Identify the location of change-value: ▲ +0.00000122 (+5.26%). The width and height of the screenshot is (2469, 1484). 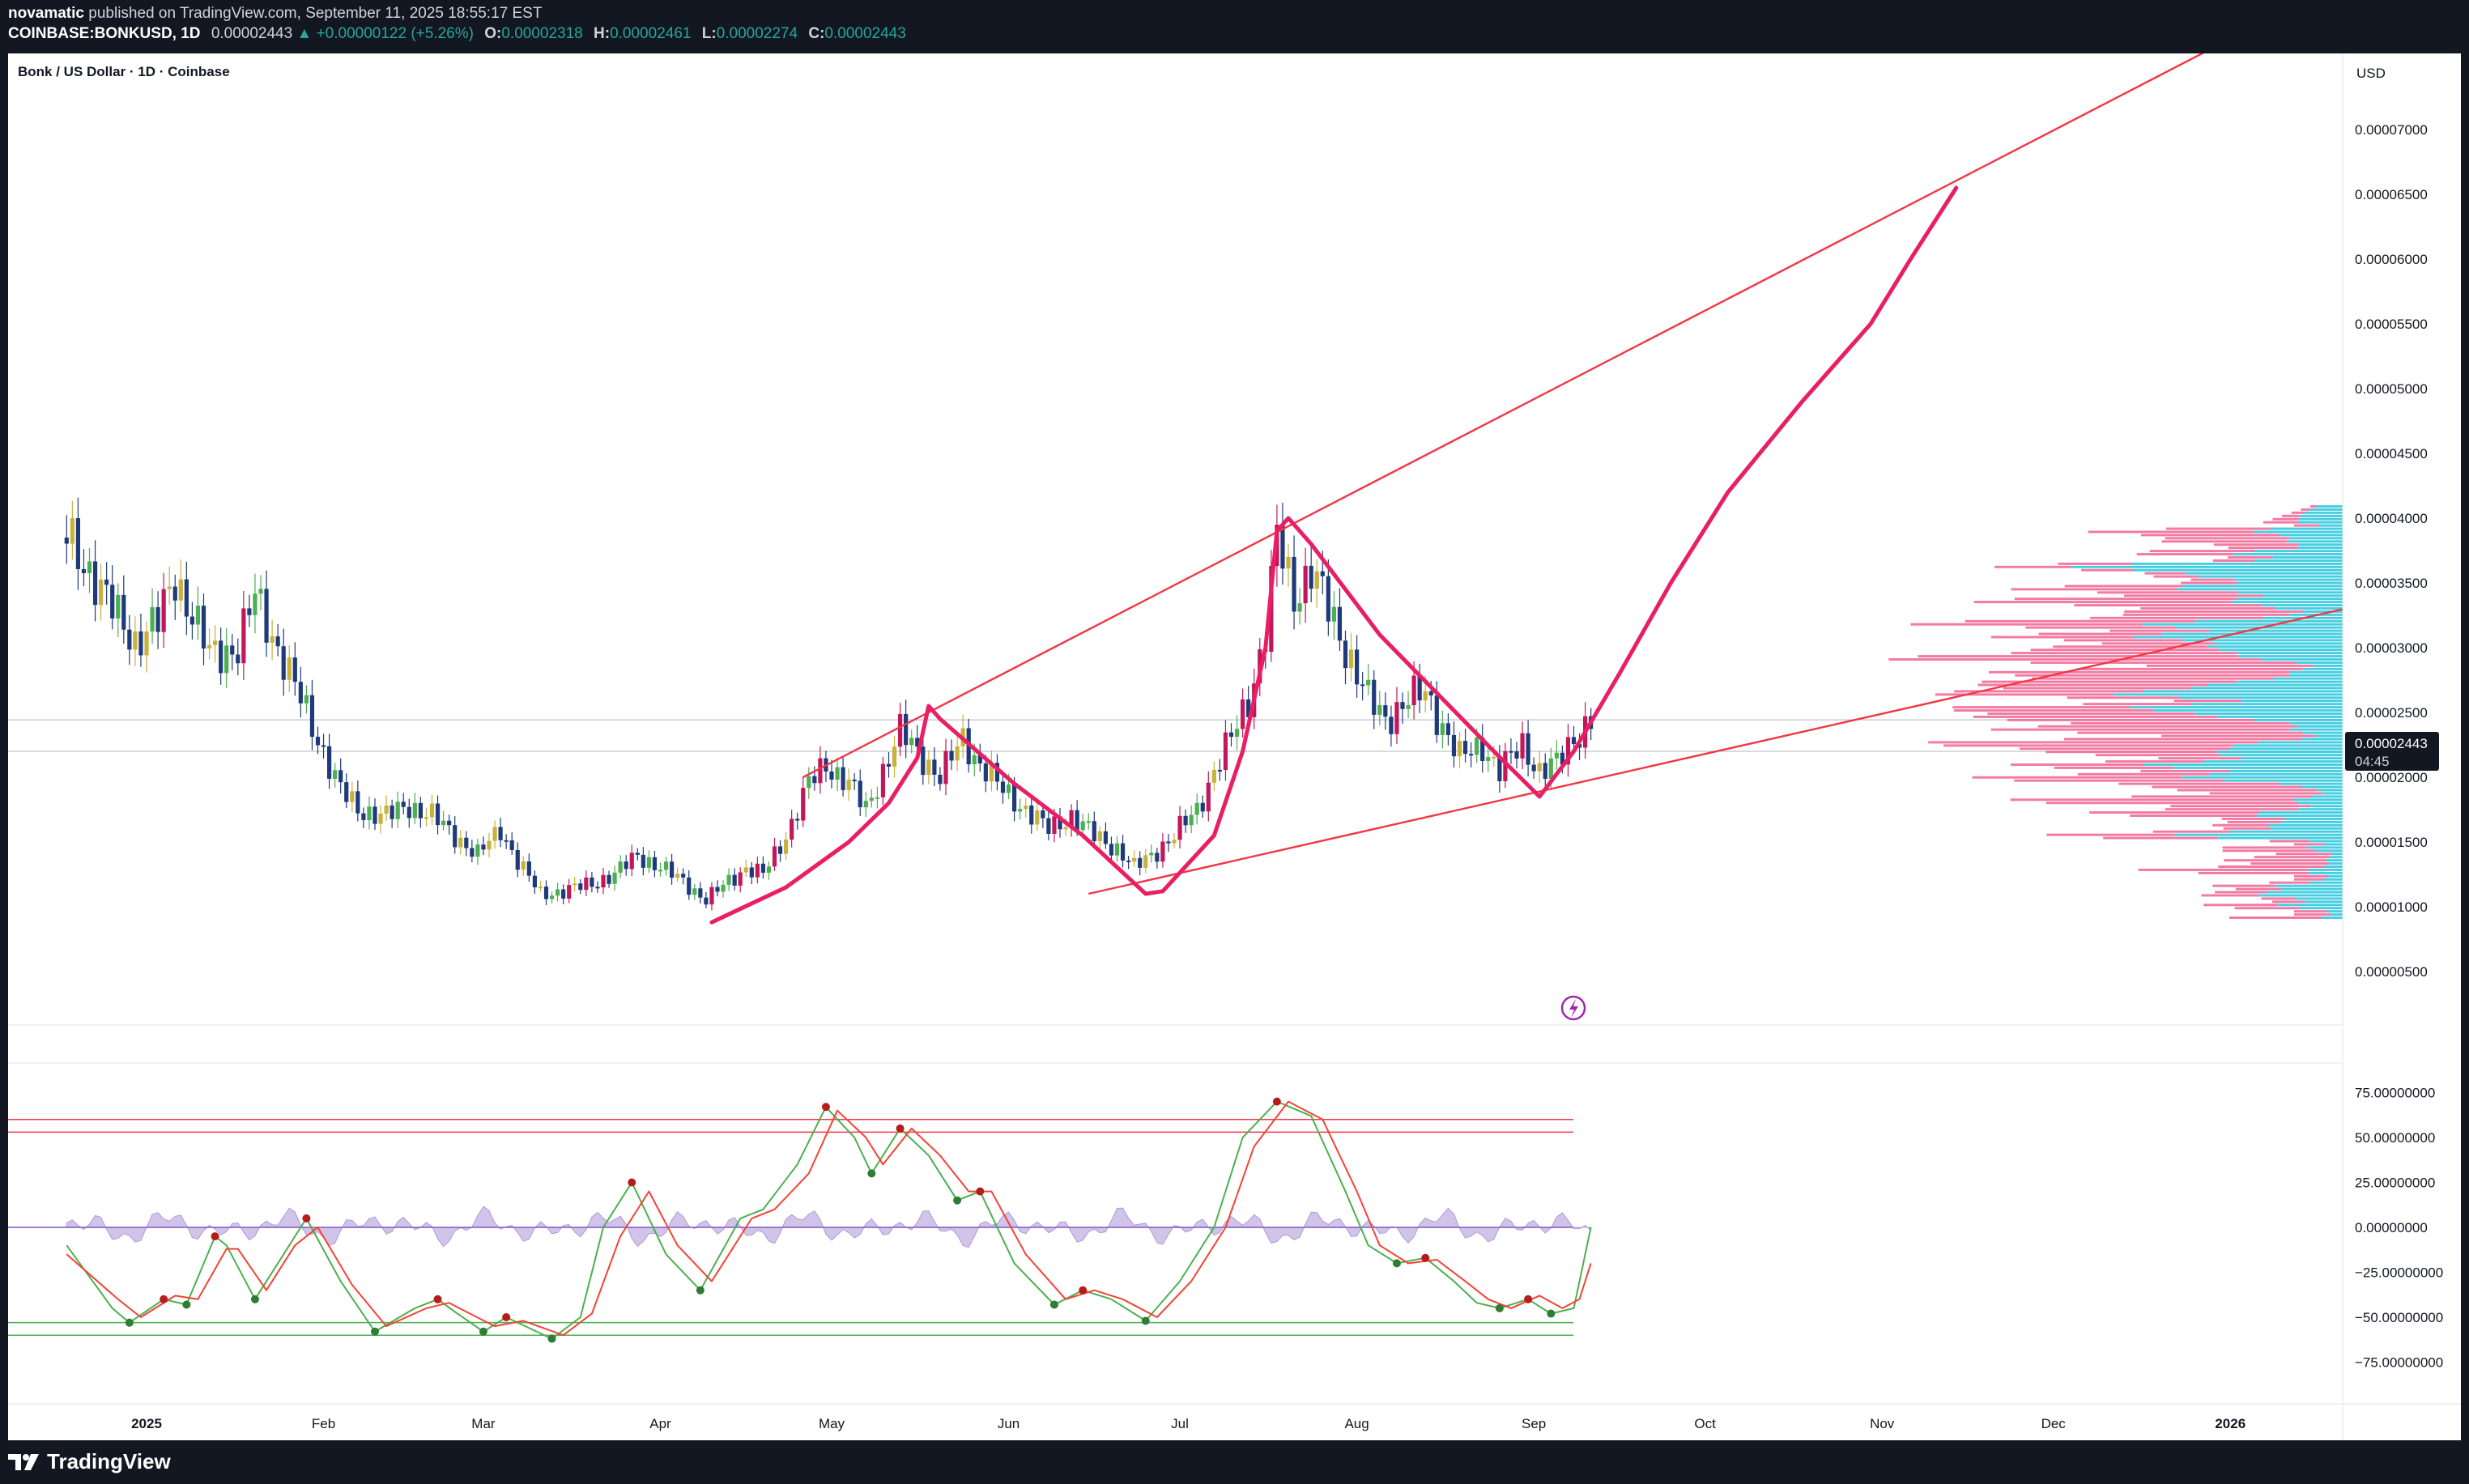
(385, 33).